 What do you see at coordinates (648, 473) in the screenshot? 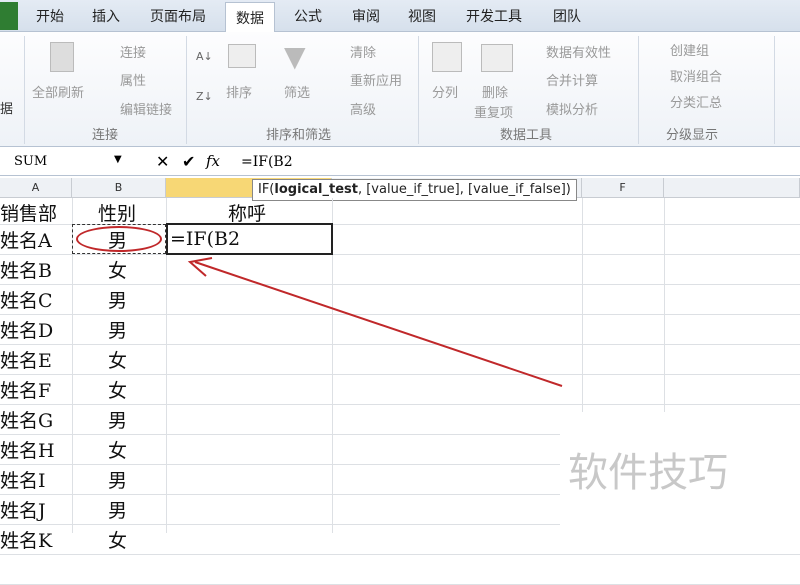
I see `watermark: 软件技巧` at bounding box center [648, 473].